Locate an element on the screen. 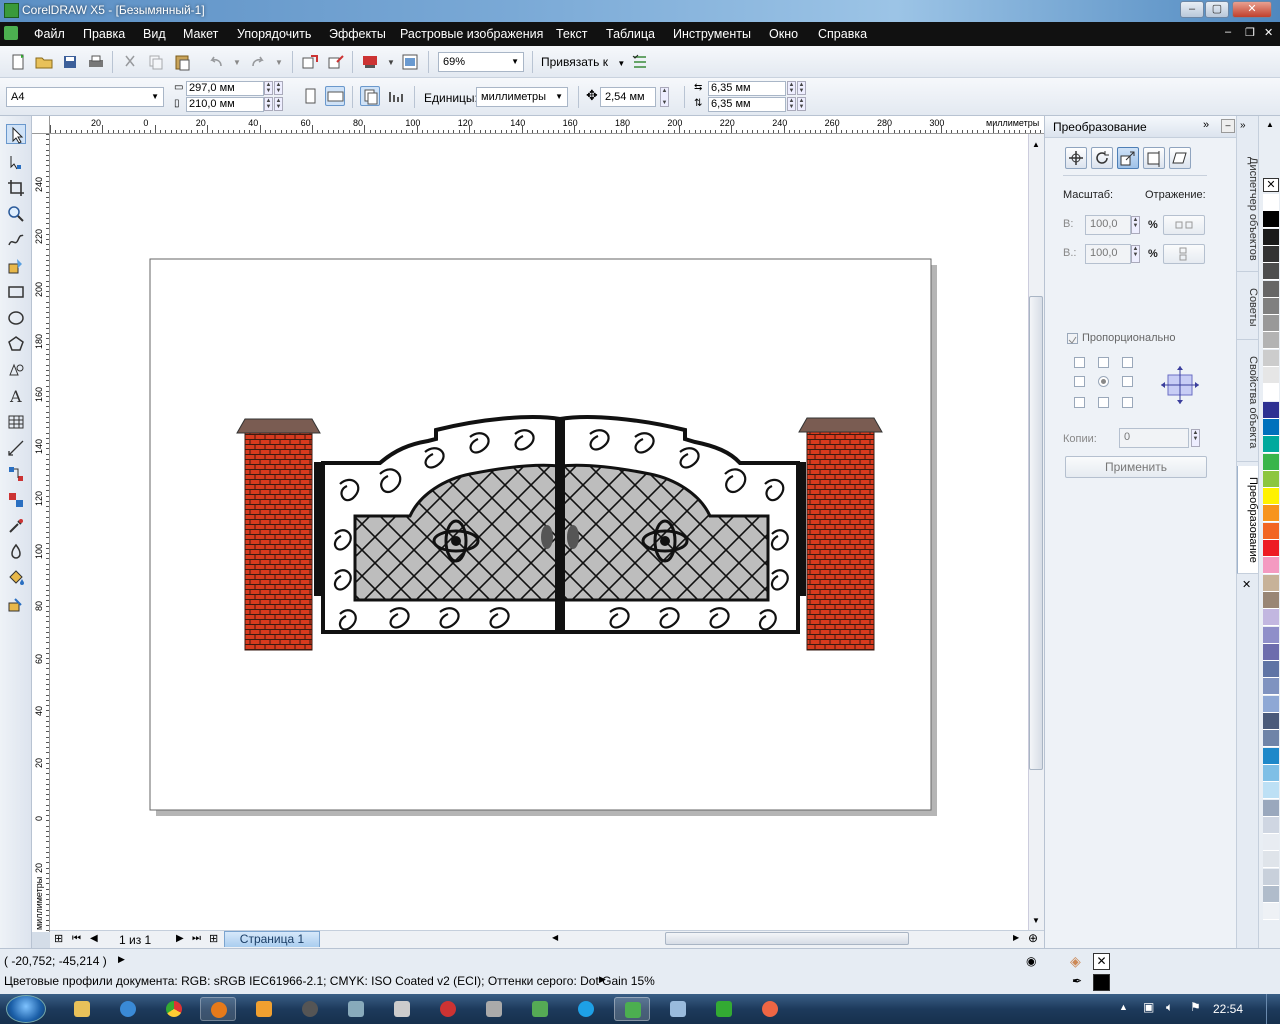 This screenshot has width=1280, height=1024. size-mode-icon is located at coordinates (1154, 158).